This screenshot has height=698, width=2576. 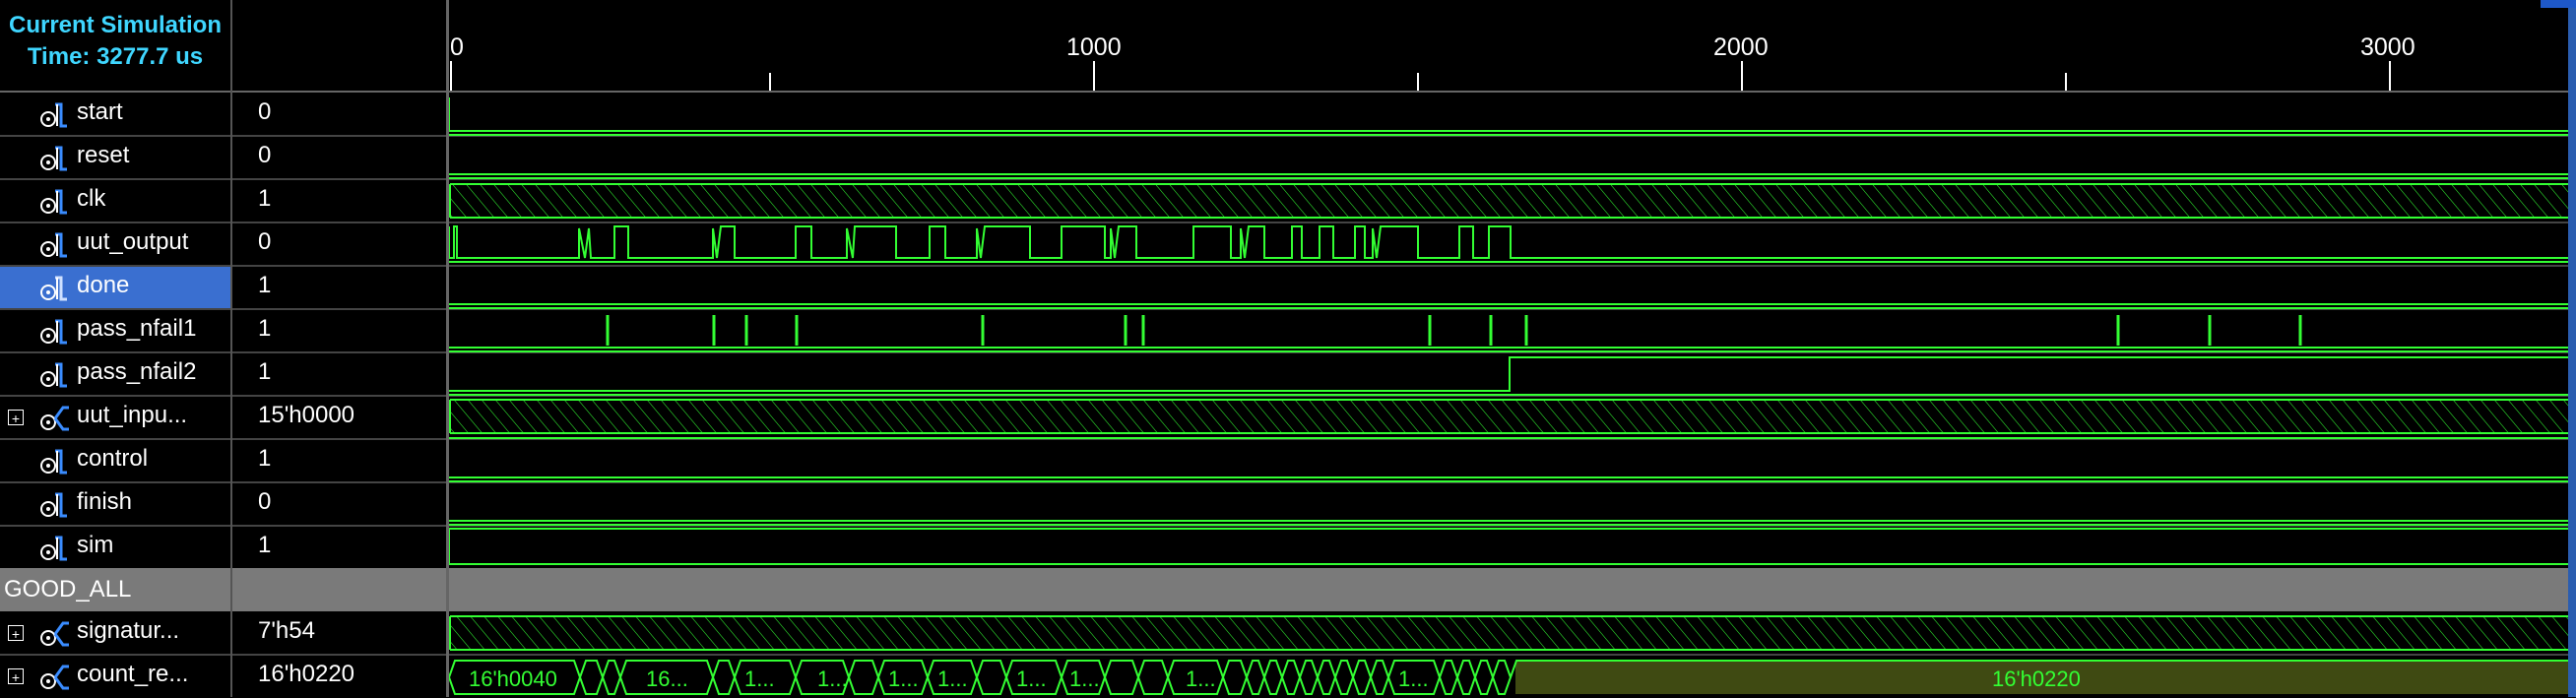 I want to click on header-time: Time: 3277.7 us, so click(x=115, y=57).